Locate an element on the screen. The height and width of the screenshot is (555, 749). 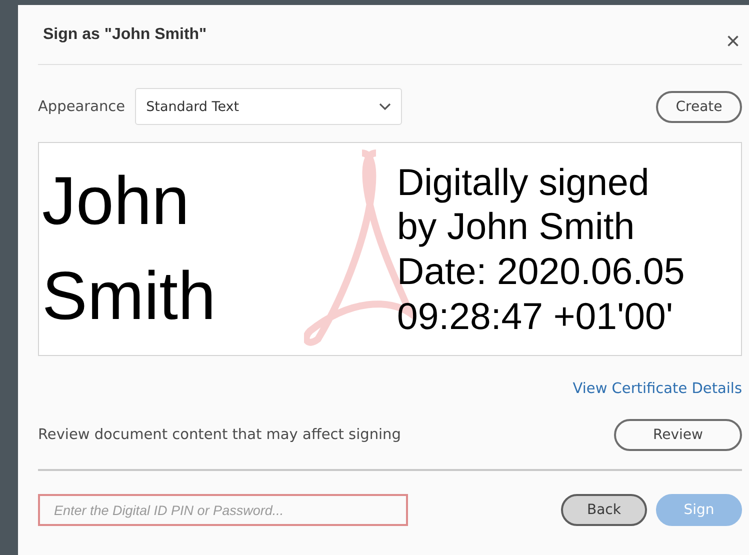
create-button: Create is located at coordinates (699, 106).